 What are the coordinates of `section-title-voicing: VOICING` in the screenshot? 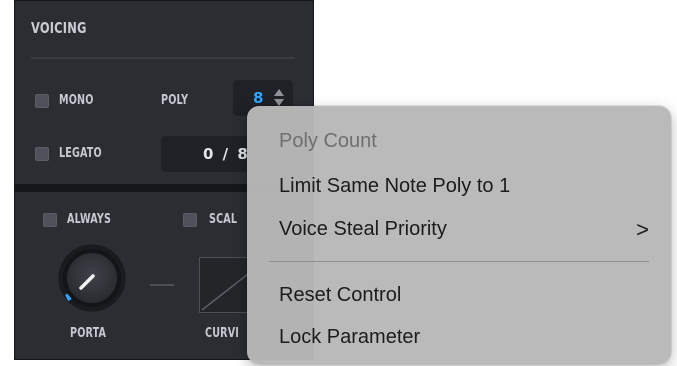 It's located at (59, 28).